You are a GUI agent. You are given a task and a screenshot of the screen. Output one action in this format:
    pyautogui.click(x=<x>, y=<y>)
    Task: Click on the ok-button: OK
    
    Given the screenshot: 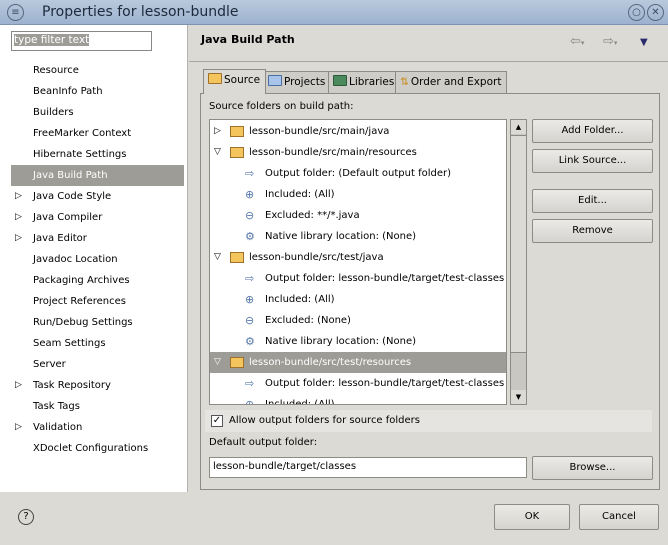 What is the action you would take?
    pyautogui.click(x=532, y=517)
    